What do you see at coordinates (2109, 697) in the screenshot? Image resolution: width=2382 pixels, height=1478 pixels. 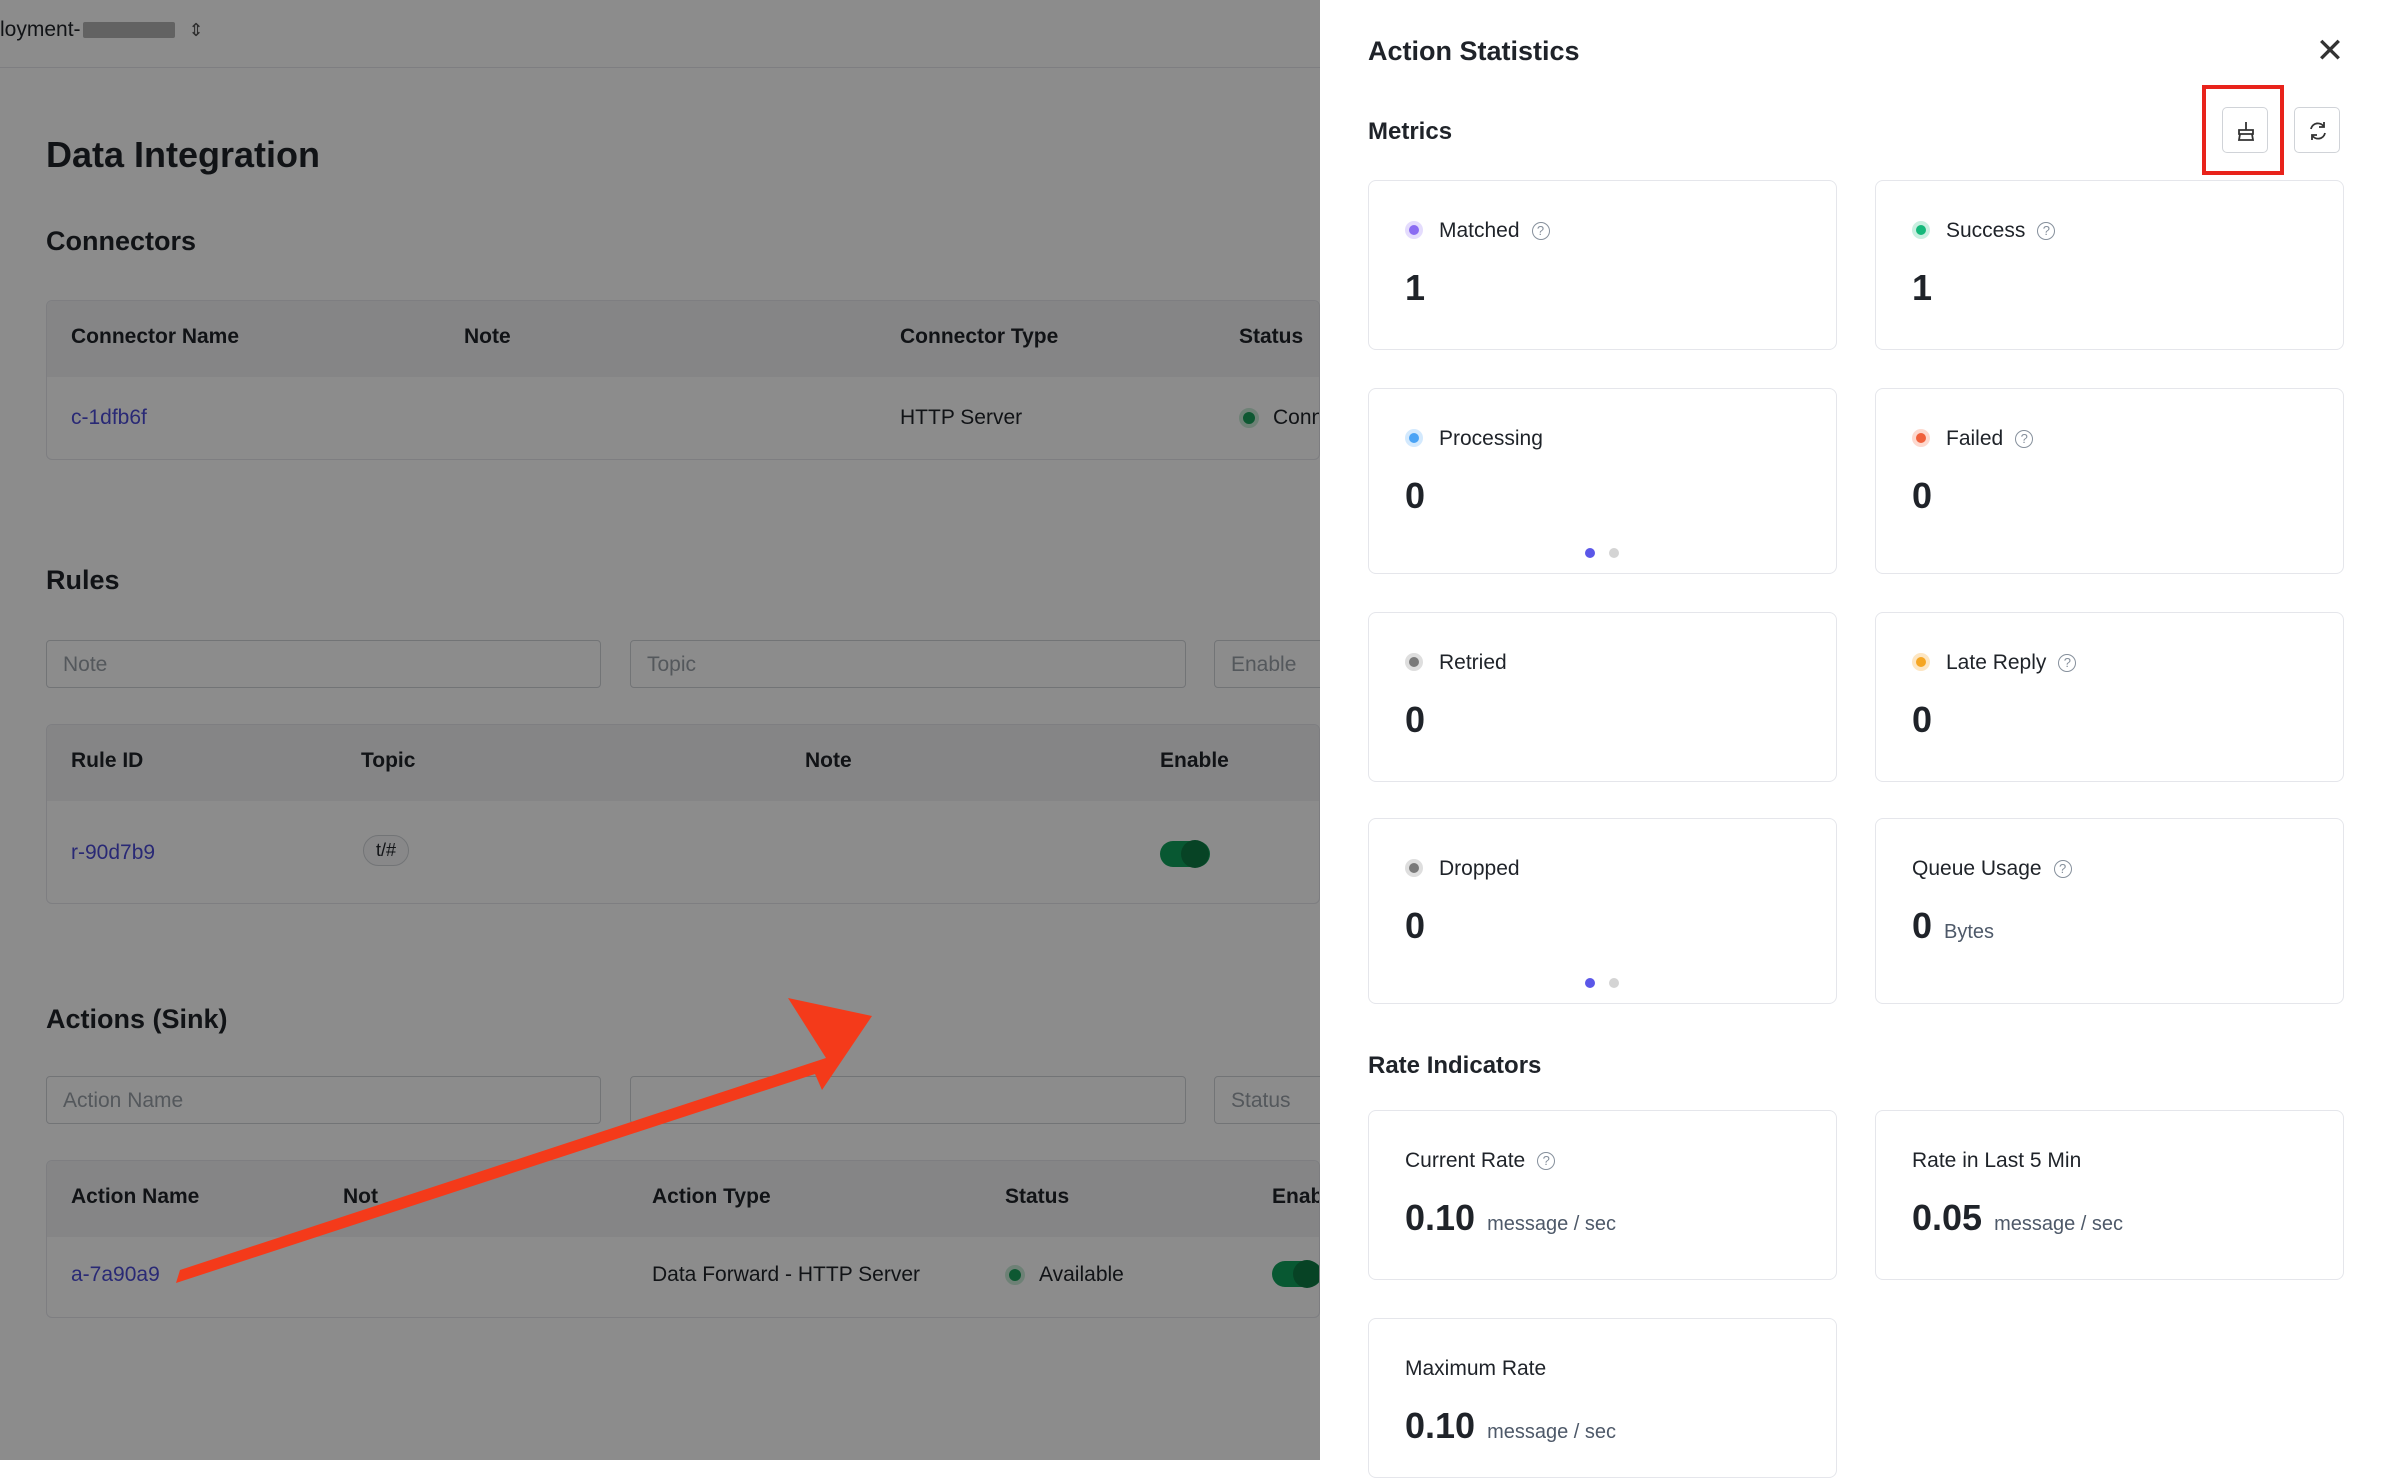 I see `metric-card-late-reply: Late Reply? 0` at bounding box center [2109, 697].